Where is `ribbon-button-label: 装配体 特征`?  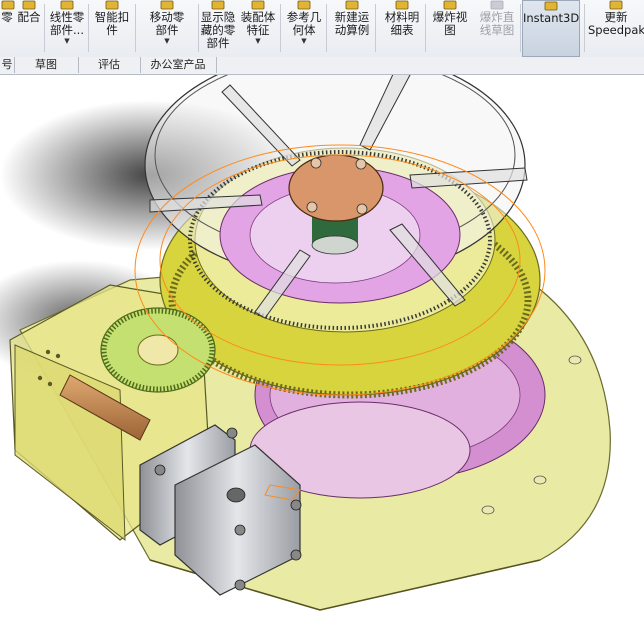
ribbon-button-label: 装配体 特征 is located at coordinates (258, 23).